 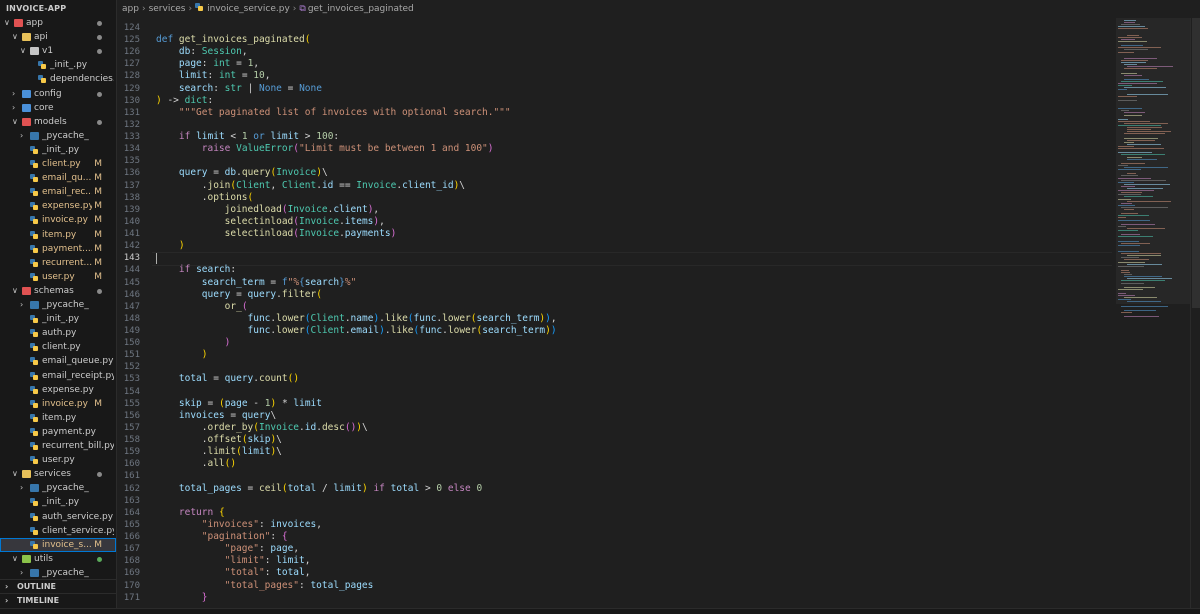 I want to click on tree-folder: ∨ models, so click(x=58, y=122).